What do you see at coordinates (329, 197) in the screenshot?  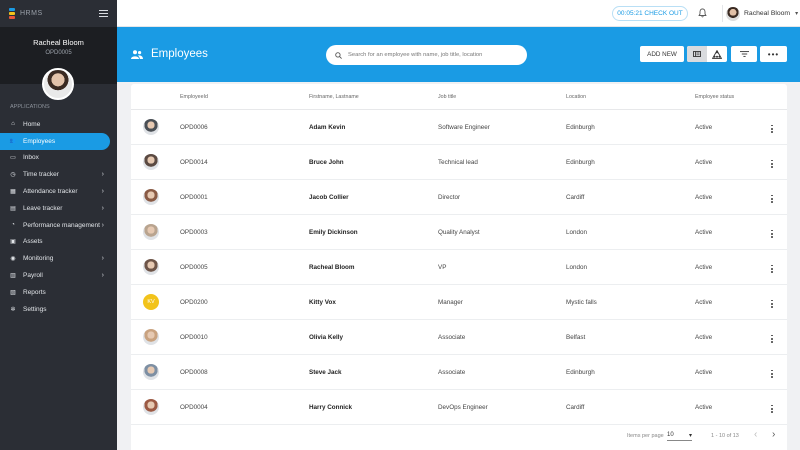 I see `employee-name-cell: Jacob Collier` at bounding box center [329, 197].